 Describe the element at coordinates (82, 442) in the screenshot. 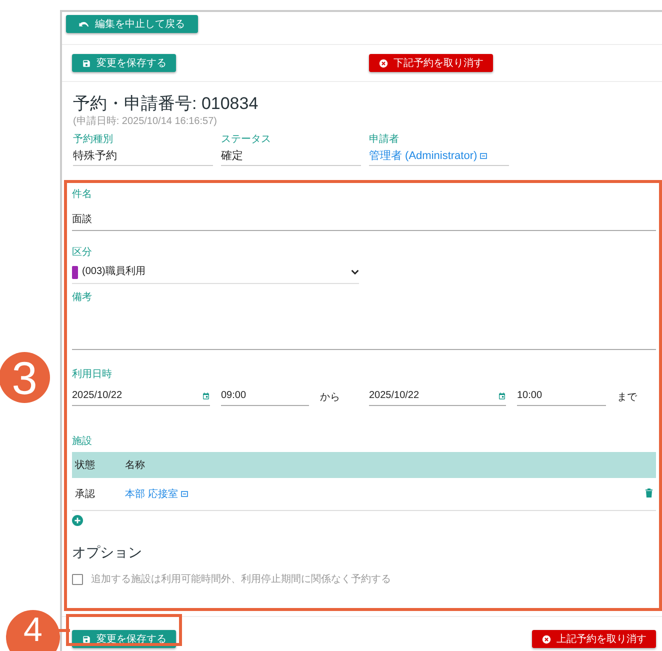

I see `field-label: 施設` at that location.